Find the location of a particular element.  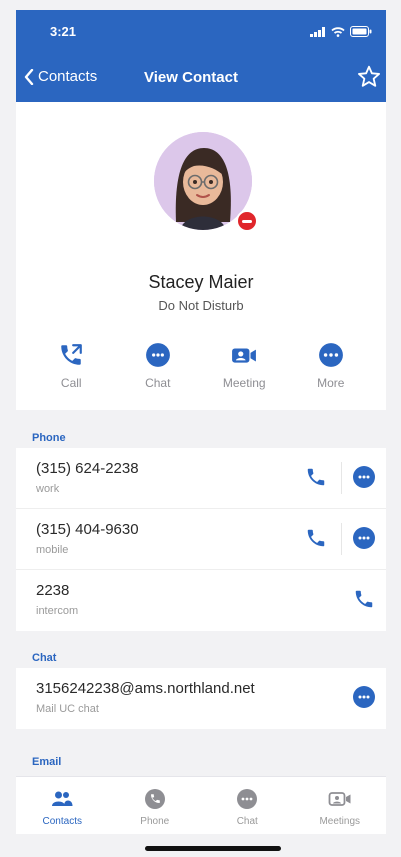

call-intercom-button is located at coordinates (364, 599).